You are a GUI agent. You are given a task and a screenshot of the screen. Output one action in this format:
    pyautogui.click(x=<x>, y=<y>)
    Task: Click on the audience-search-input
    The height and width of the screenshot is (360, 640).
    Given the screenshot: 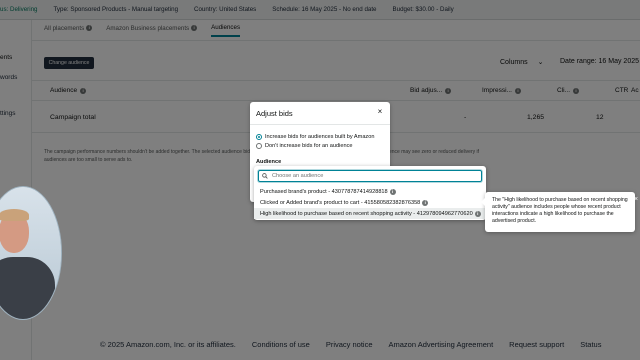 What is the action you would take?
    pyautogui.click(x=372, y=176)
    